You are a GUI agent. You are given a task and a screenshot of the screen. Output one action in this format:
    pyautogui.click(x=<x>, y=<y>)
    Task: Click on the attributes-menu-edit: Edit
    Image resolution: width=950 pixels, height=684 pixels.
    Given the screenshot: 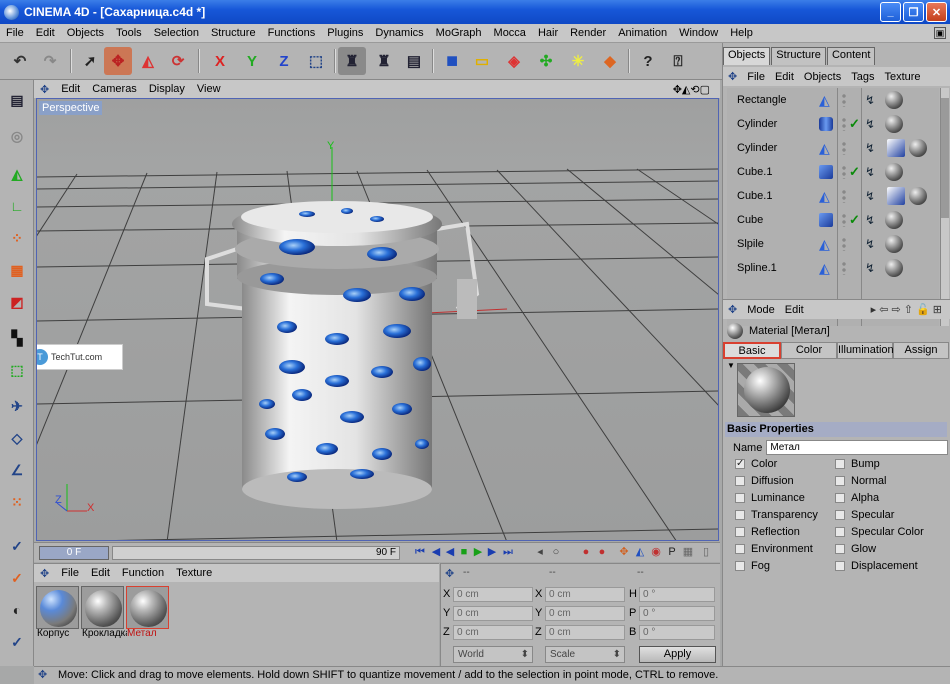 What is the action you would take?
    pyautogui.click(x=794, y=310)
    